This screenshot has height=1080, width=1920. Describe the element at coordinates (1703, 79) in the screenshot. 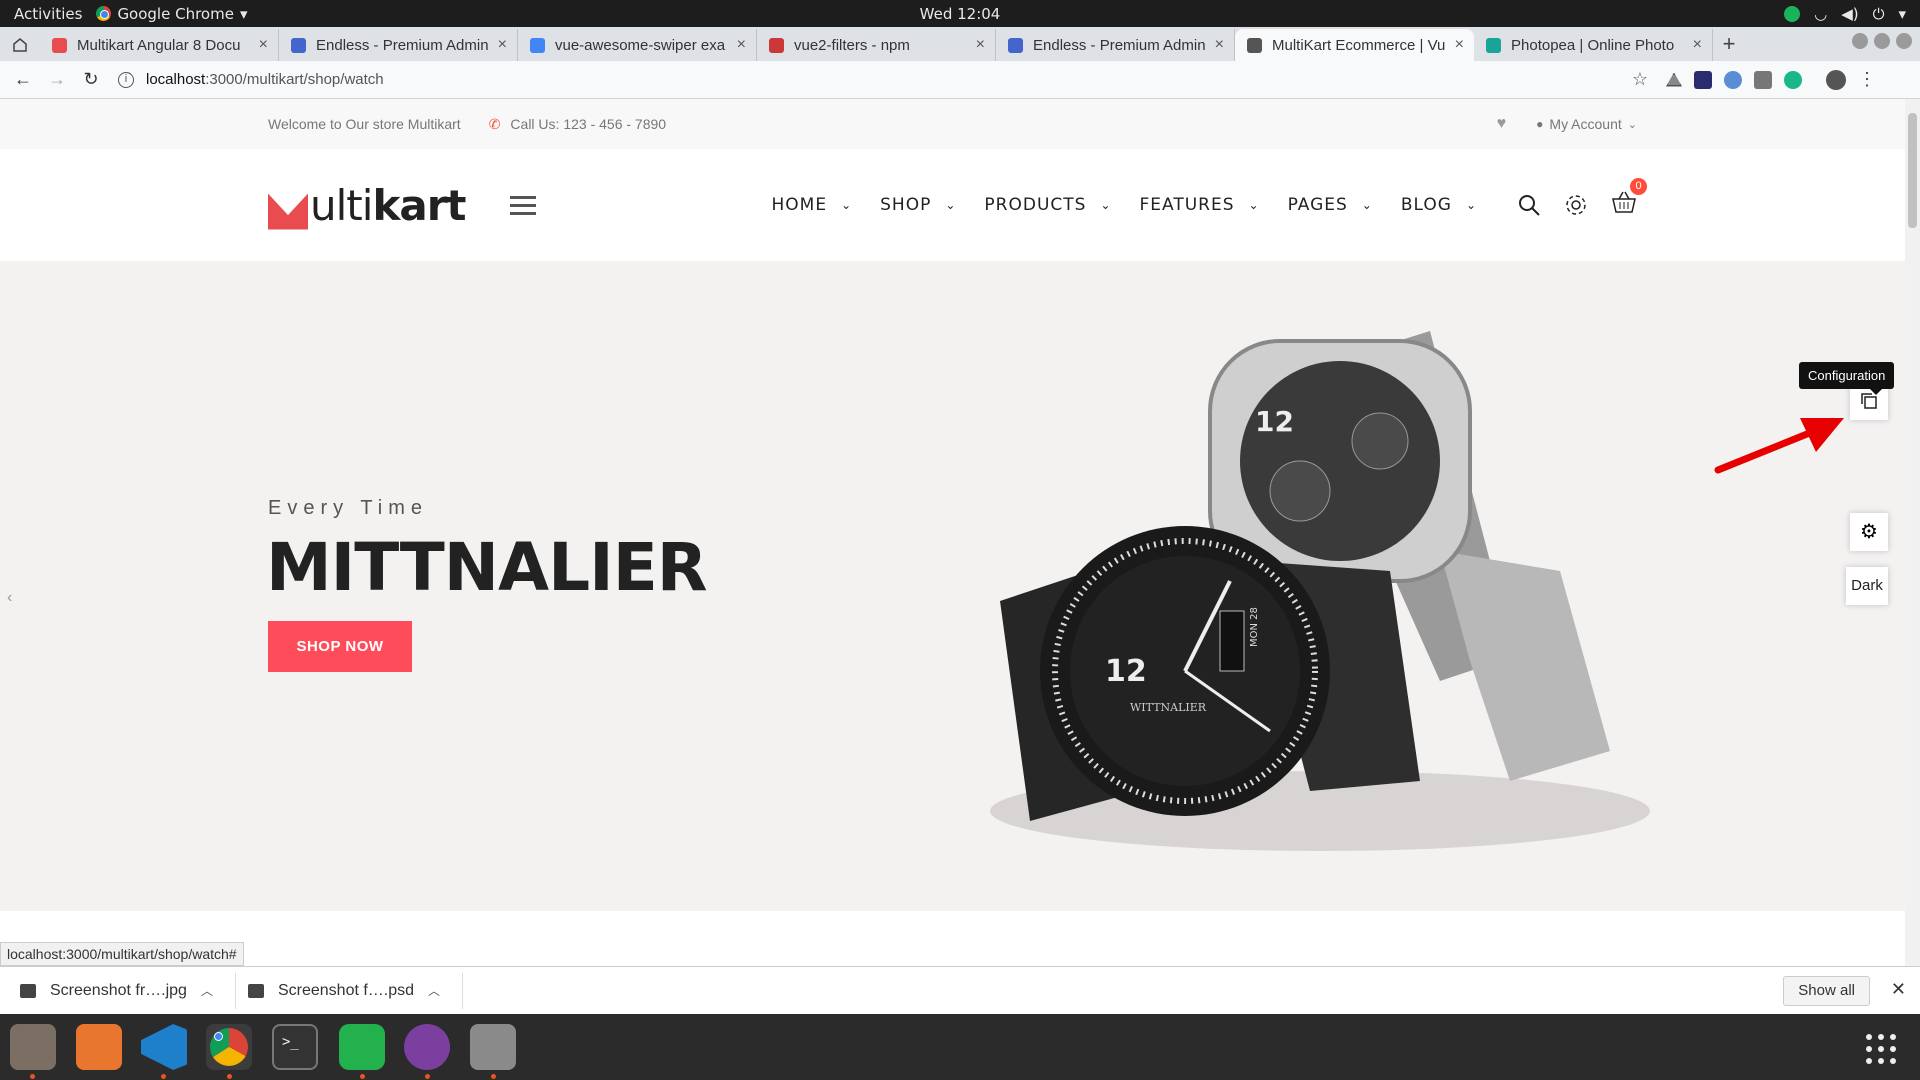

I see `n-extension-icon` at that location.